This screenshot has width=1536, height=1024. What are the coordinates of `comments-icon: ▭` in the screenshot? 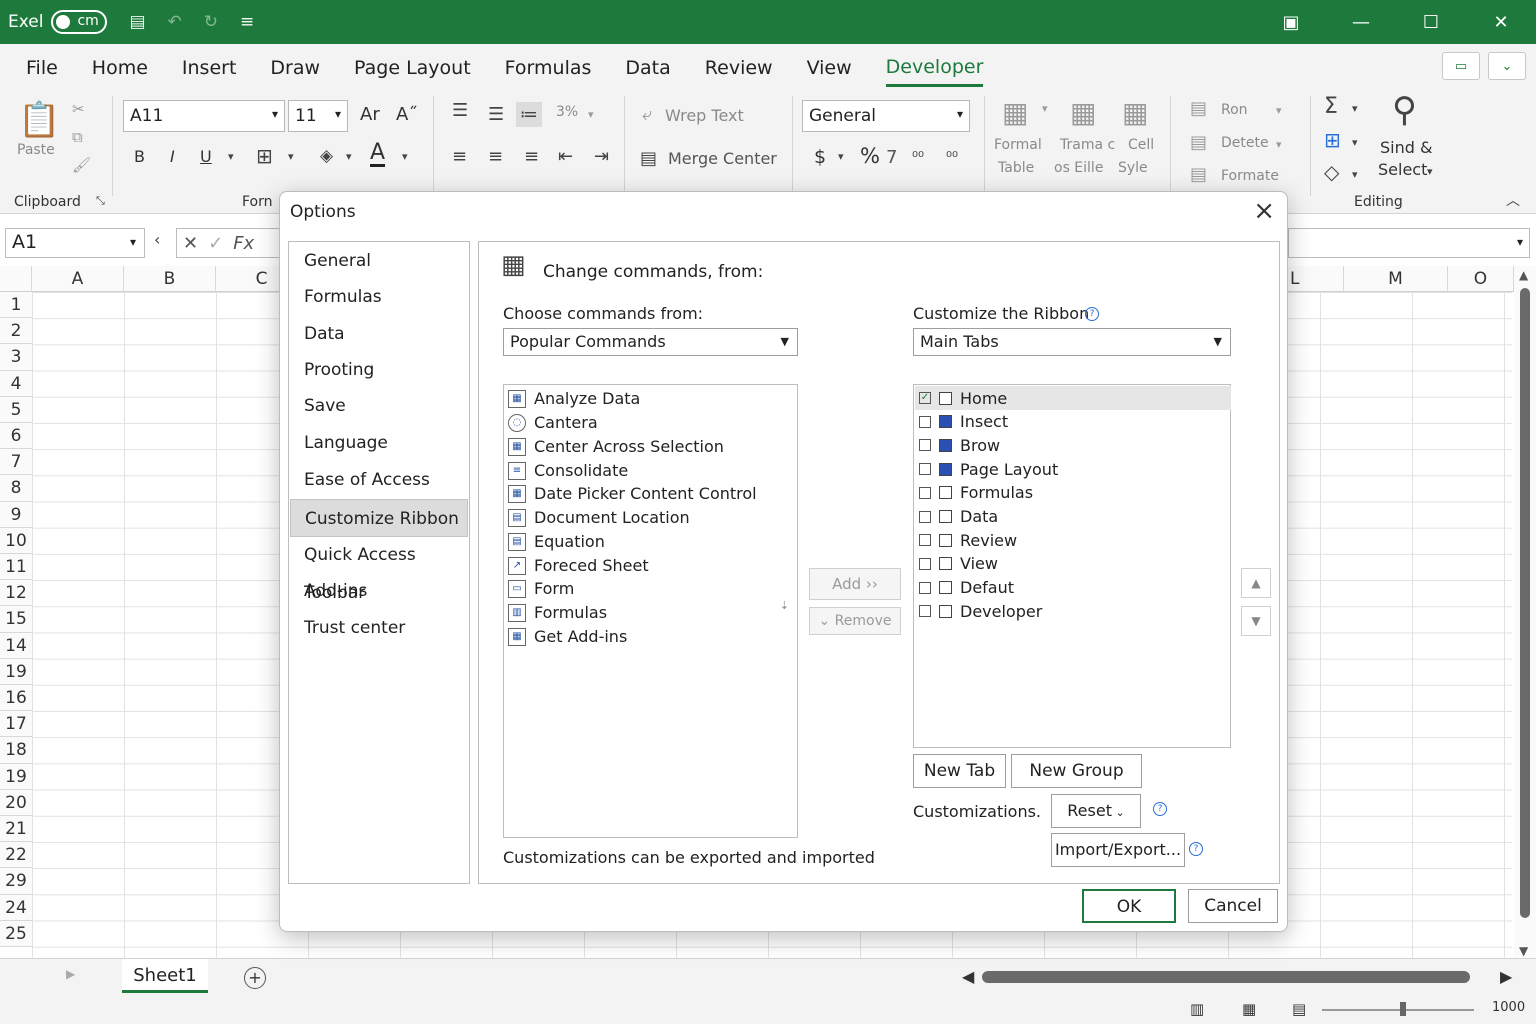 It's located at (1461, 66).